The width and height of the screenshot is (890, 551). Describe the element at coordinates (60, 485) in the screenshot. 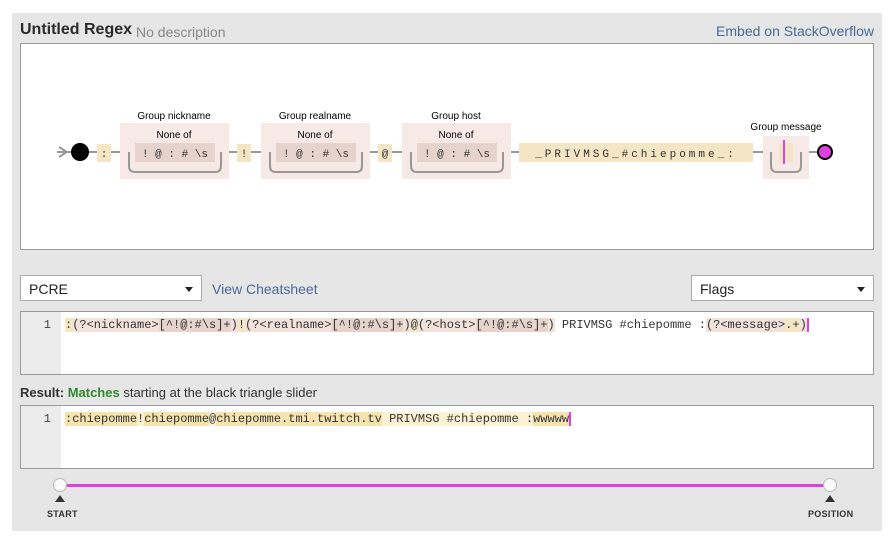

I see `start-slider-handle` at that location.